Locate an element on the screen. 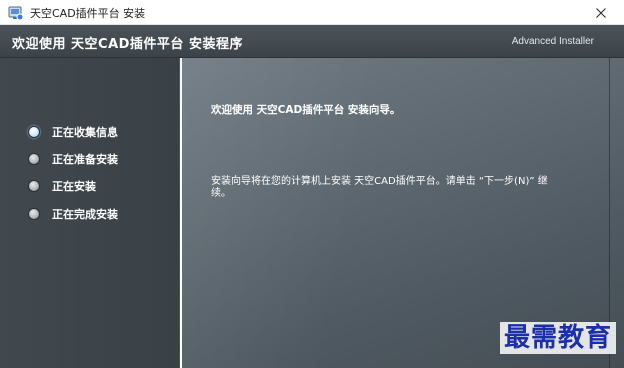 Image resolution: width=624 pixels, height=368 pixels. pane-divider is located at coordinates (179, 213).